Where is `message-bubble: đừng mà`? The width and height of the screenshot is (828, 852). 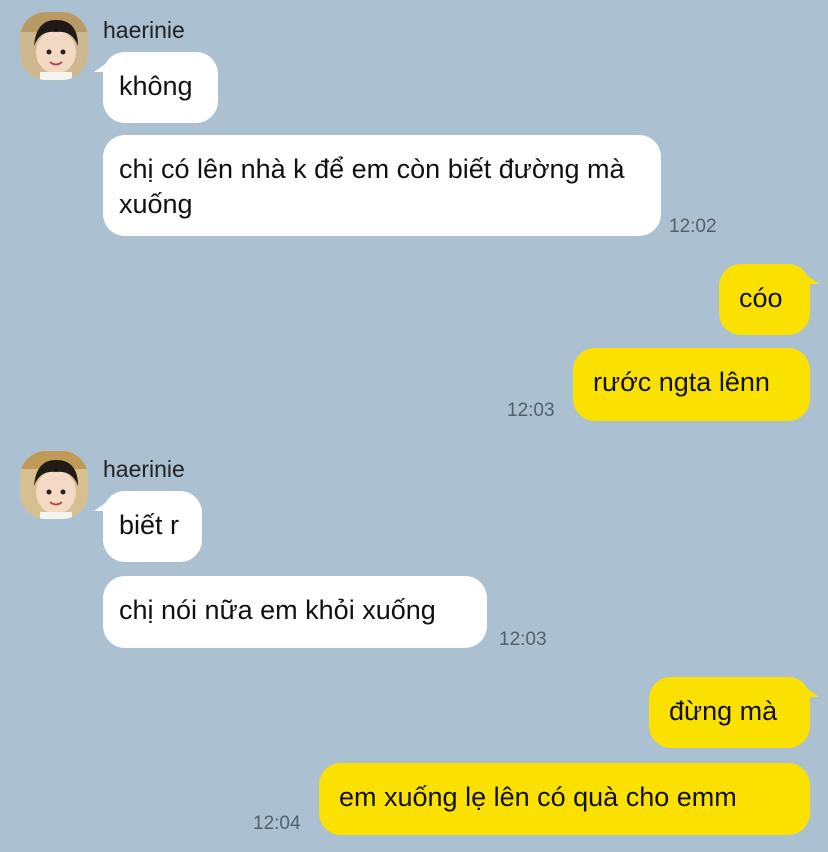
message-bubble: đừng mà is located at coordinates (734, 712).